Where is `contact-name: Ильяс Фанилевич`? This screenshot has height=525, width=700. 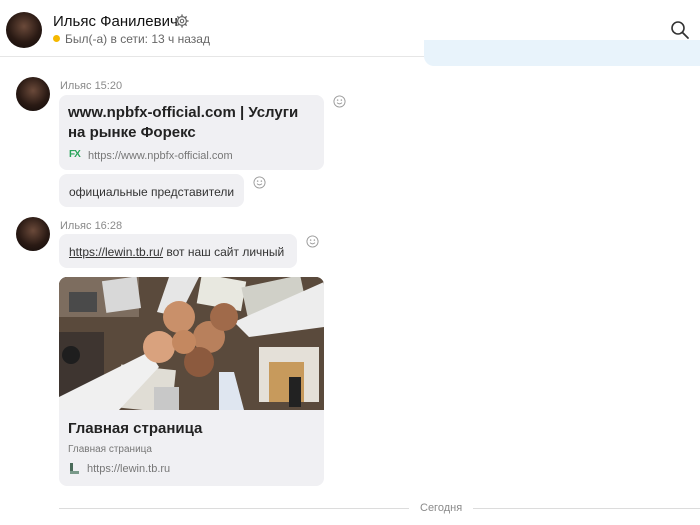 contact-name: Ильяс Фанилевич is located at coordinates (115, 21).